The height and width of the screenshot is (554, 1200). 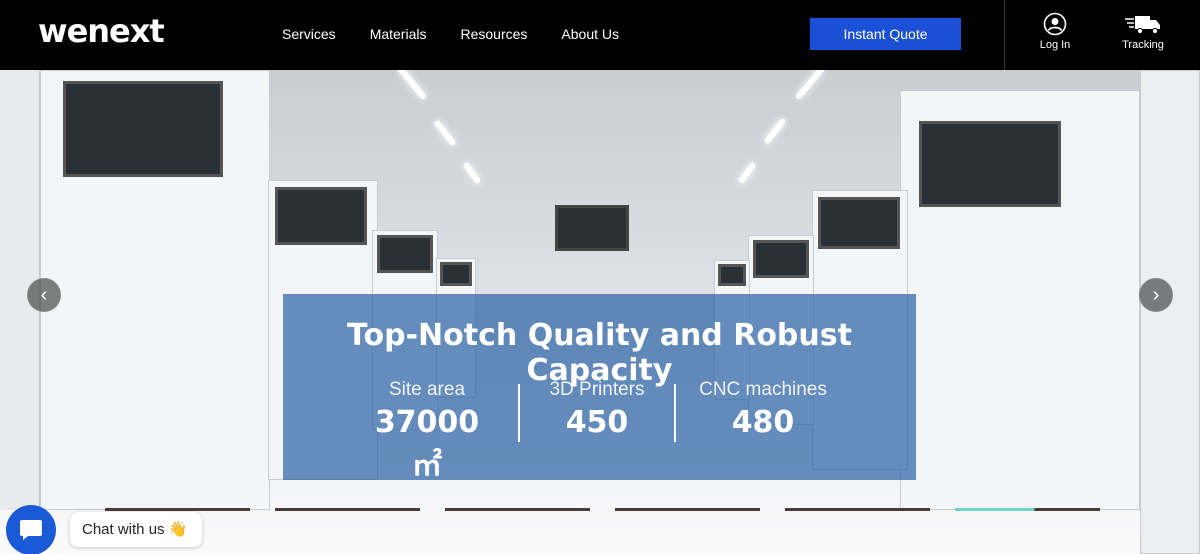 I want to click on stat-cnc-machines: CNC machines 480, so click(x=763, y=409).